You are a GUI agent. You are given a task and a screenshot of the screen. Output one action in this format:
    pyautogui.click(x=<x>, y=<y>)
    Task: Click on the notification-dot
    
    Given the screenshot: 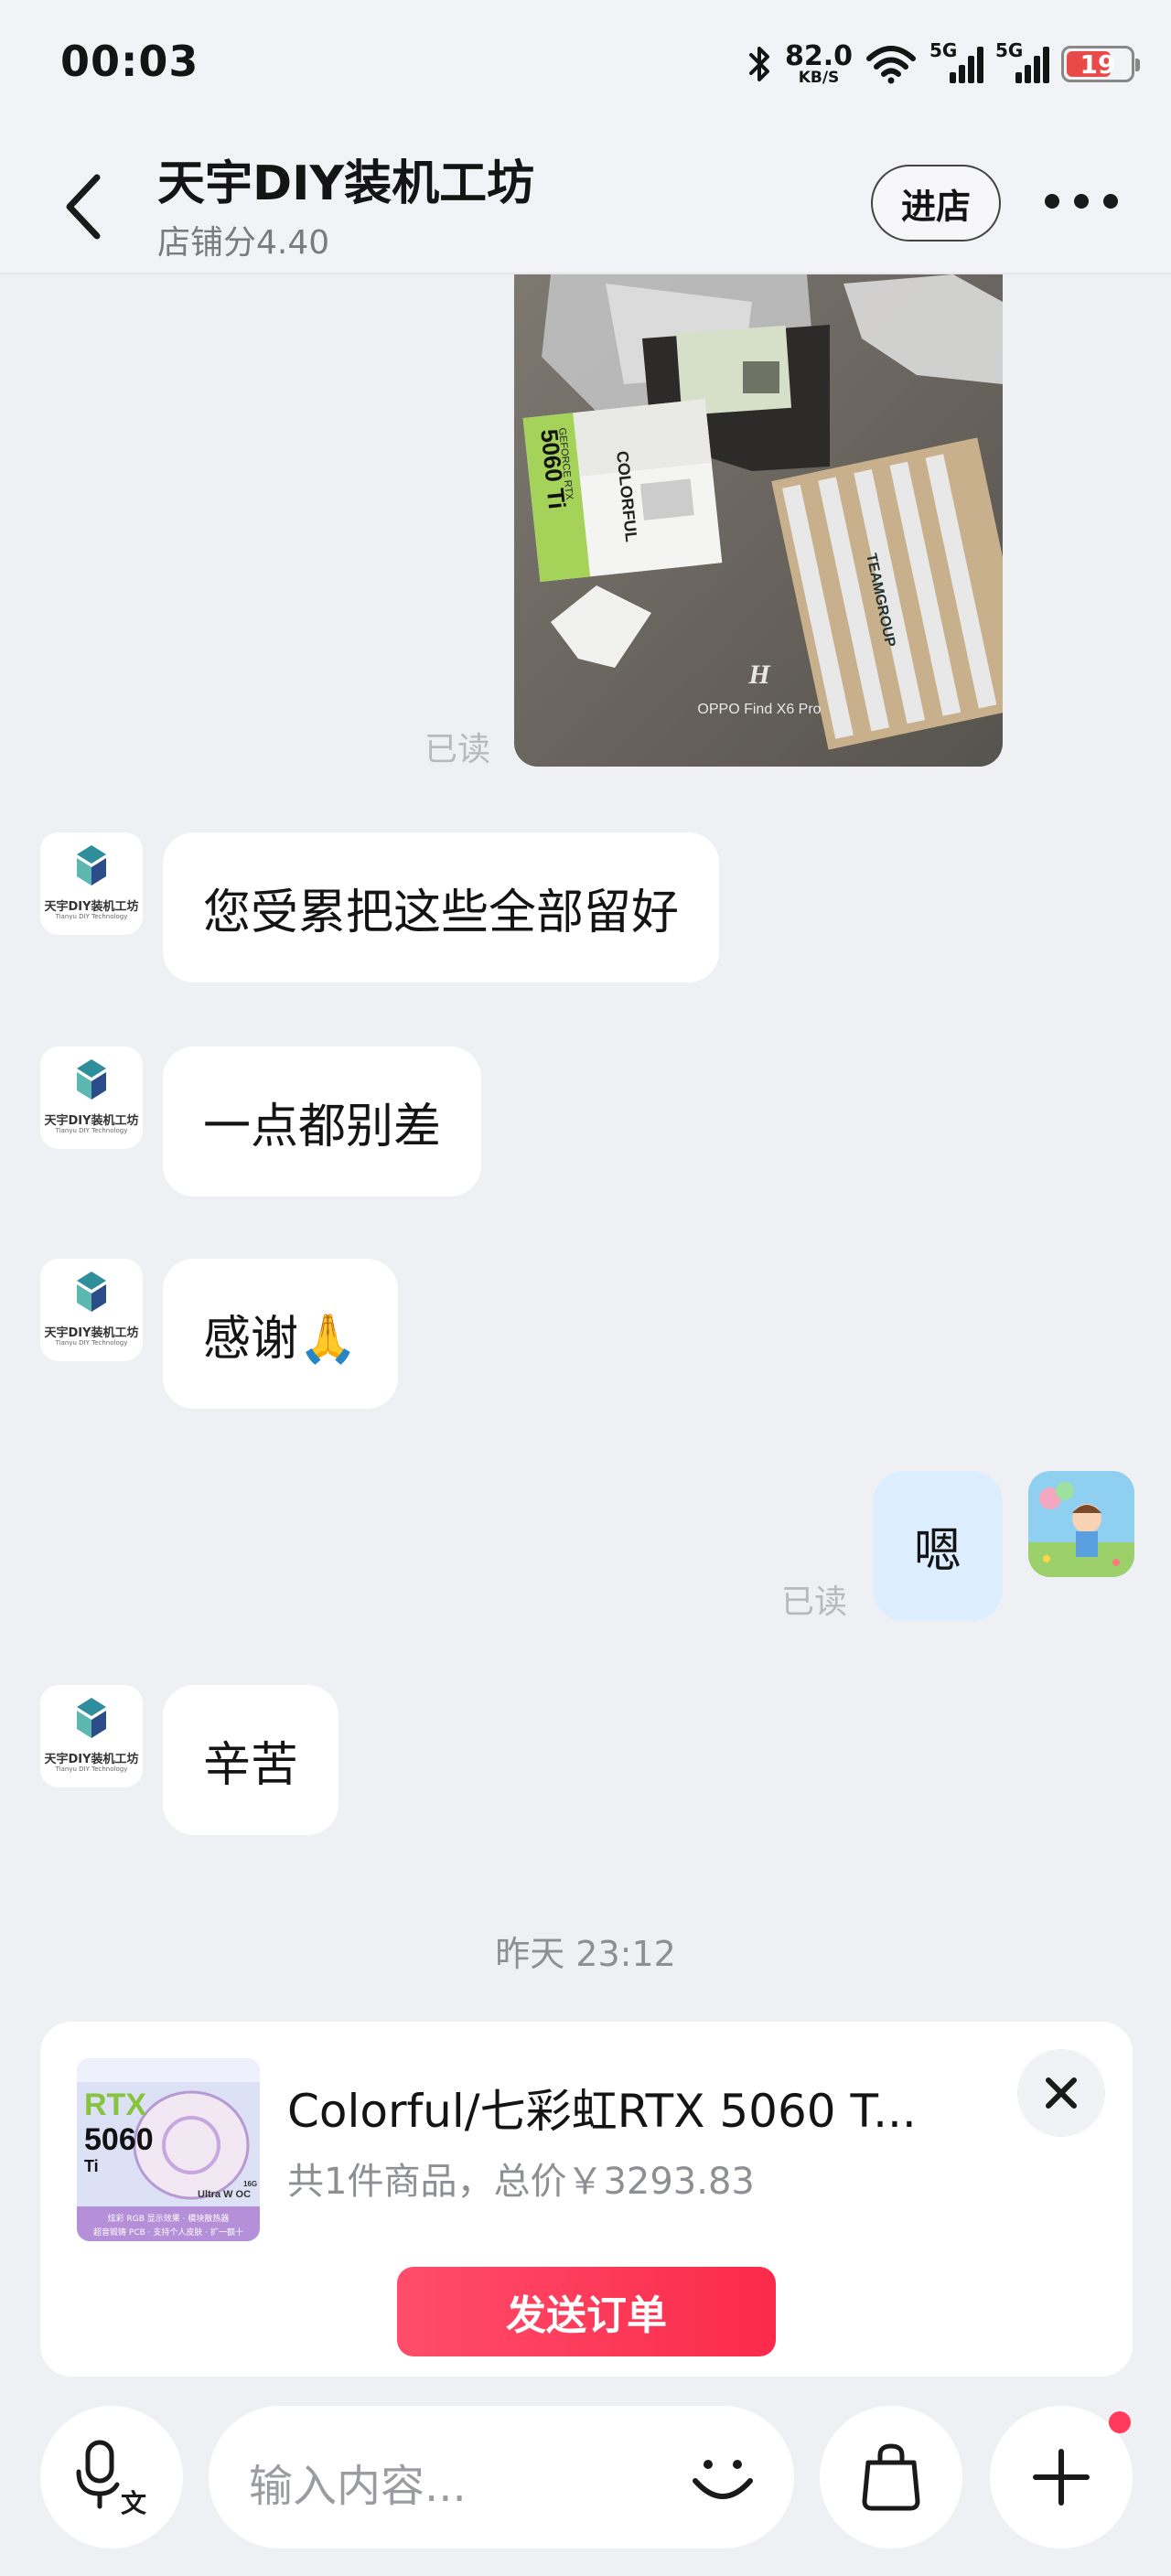 What is the action you would take?
    pyautogui.click(x=1120, y=2422)
    